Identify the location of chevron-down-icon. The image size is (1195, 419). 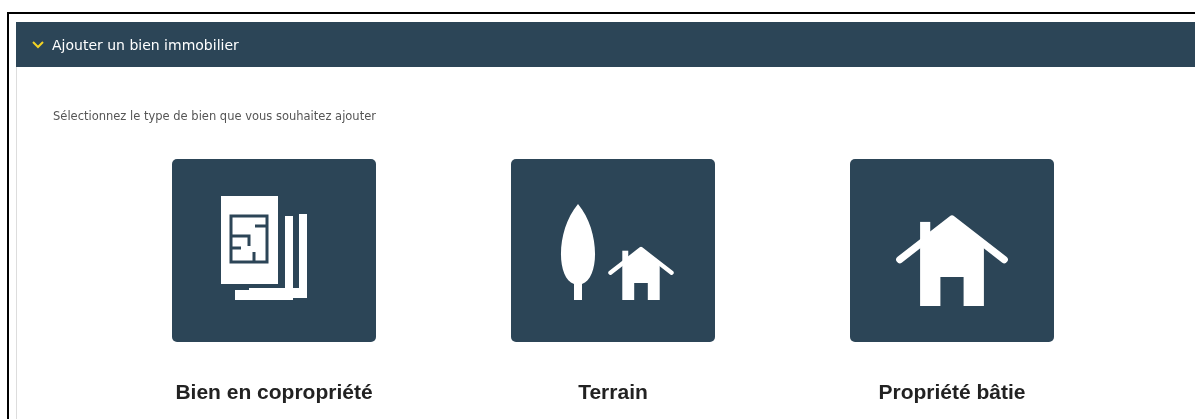
(38, 44).